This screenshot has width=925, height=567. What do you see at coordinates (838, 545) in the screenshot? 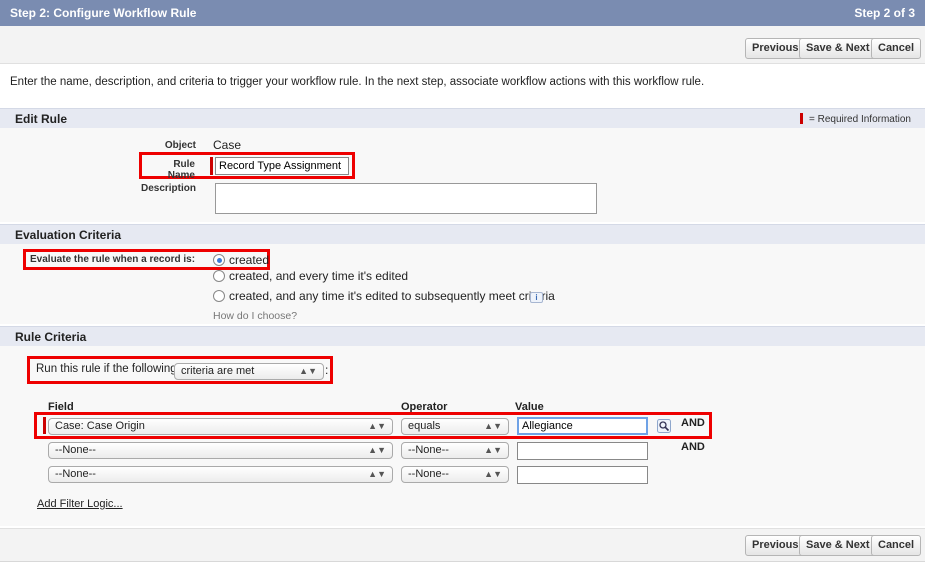
I see `save-next-button-bottom: Save & Next` at bounding box center [838, 545].